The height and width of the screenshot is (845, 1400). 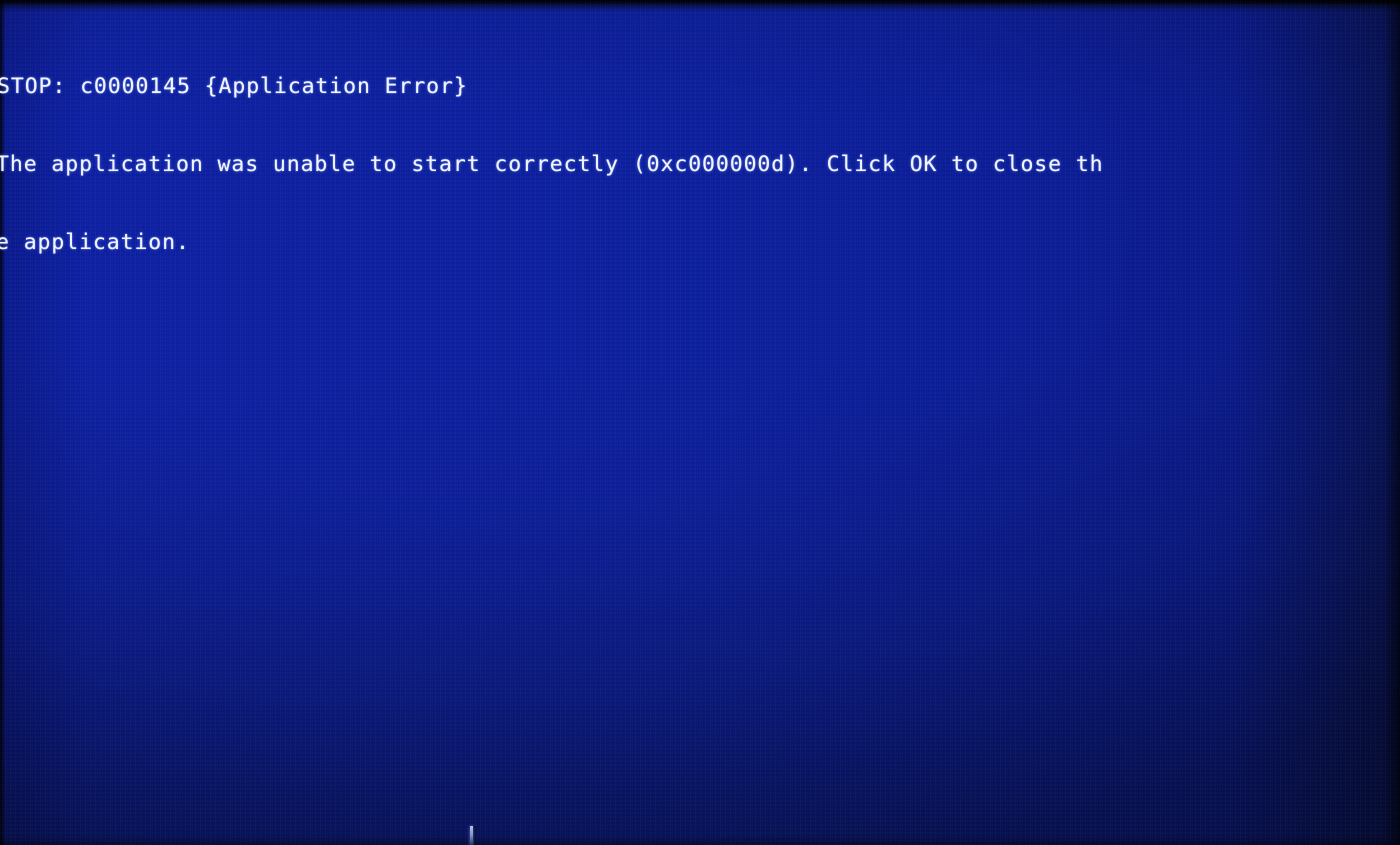 What do you see at coordinates (234, 86) in the screenshot?
I see `stop-code-line: STOP: c0000145 {Application Error}` at bounding box center [234, 86].